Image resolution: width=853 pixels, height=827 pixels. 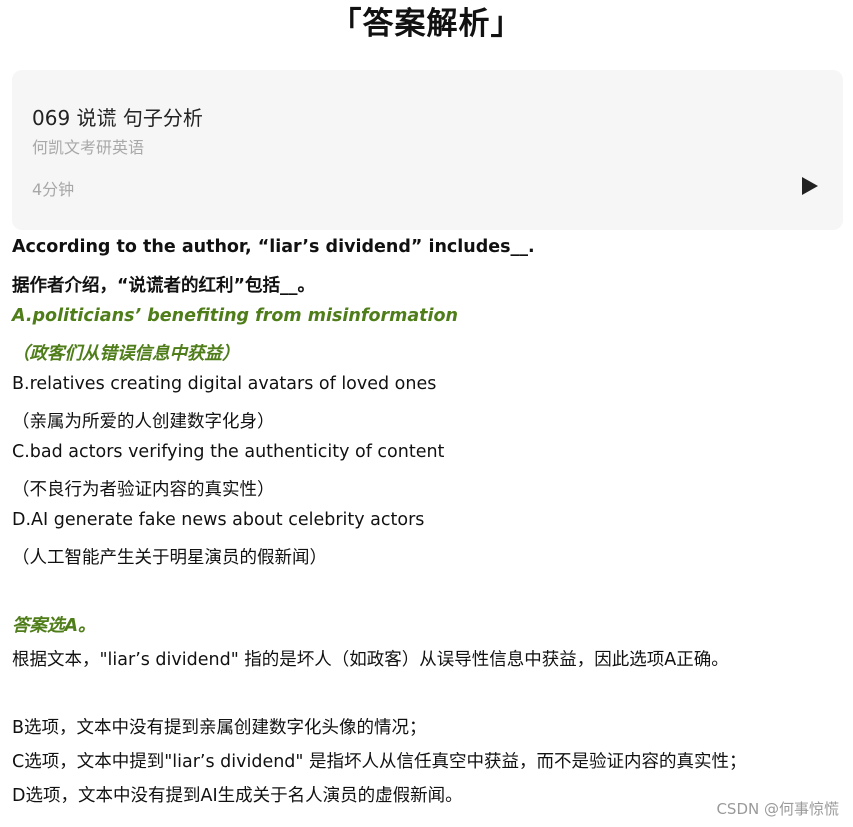 What do you see at coordinates (53, 189) in the screenshot?
I see `audio-duration: 4分钟` at bounding box center [53, 189].